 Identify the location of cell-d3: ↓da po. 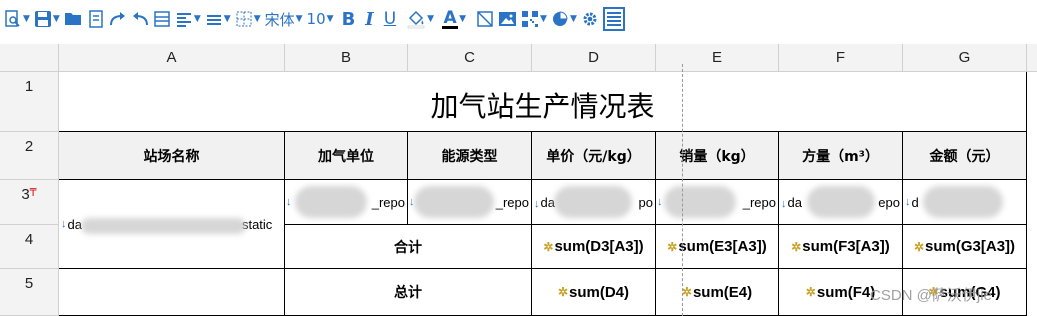
(594, 202).